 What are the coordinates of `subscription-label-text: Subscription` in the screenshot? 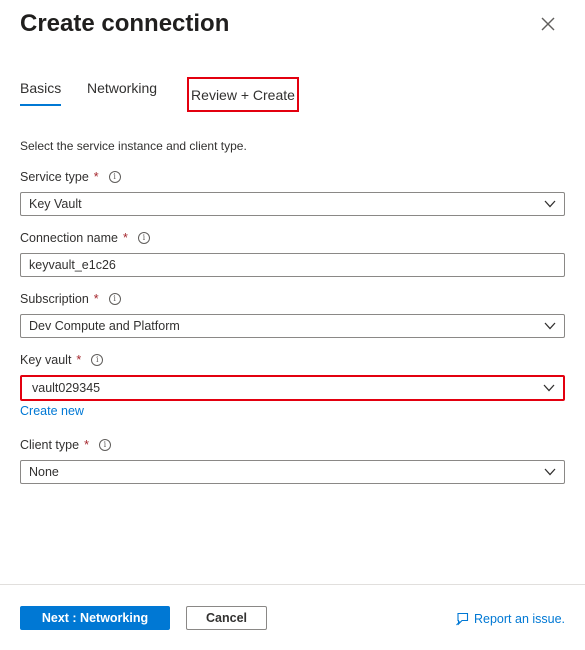 It's located at (54, 299).